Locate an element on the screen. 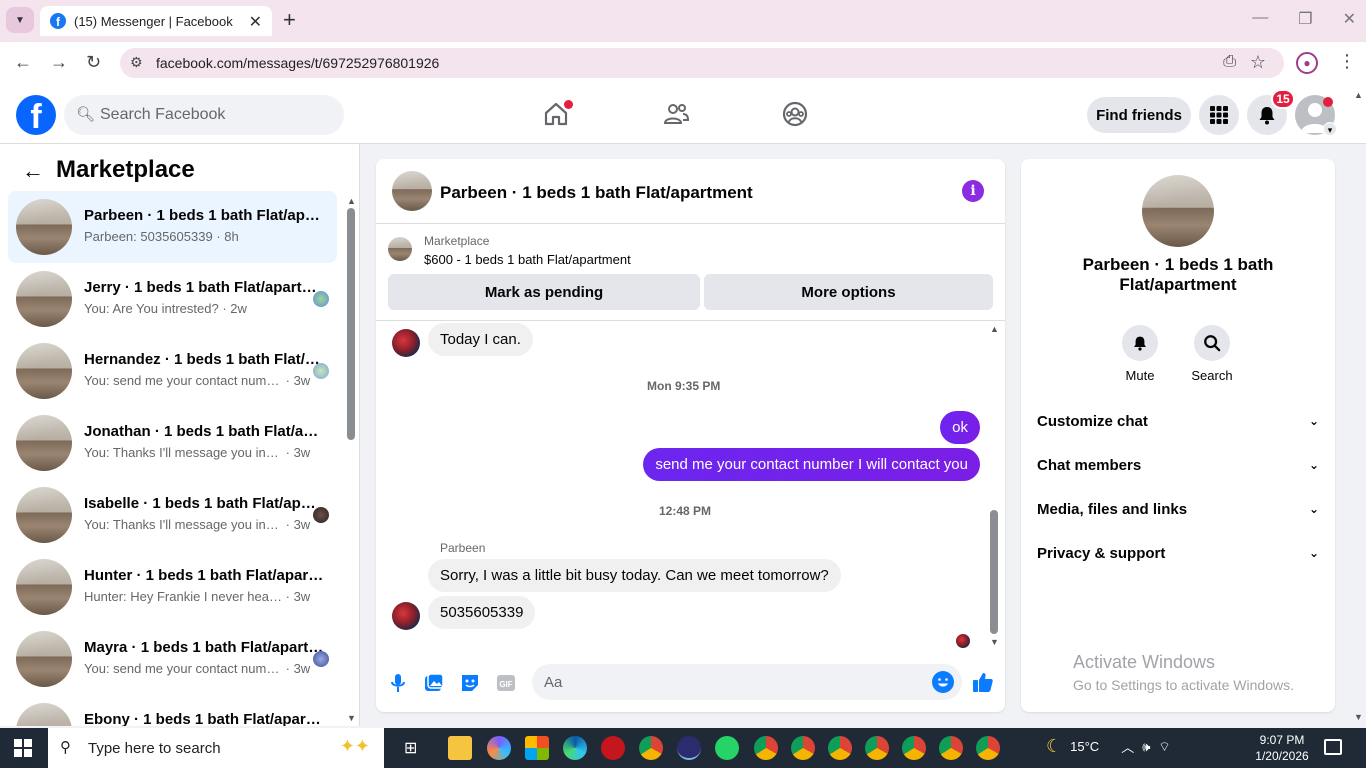  message-timestamp: Mon 9:35 PM is located at coordinates (684, 386).